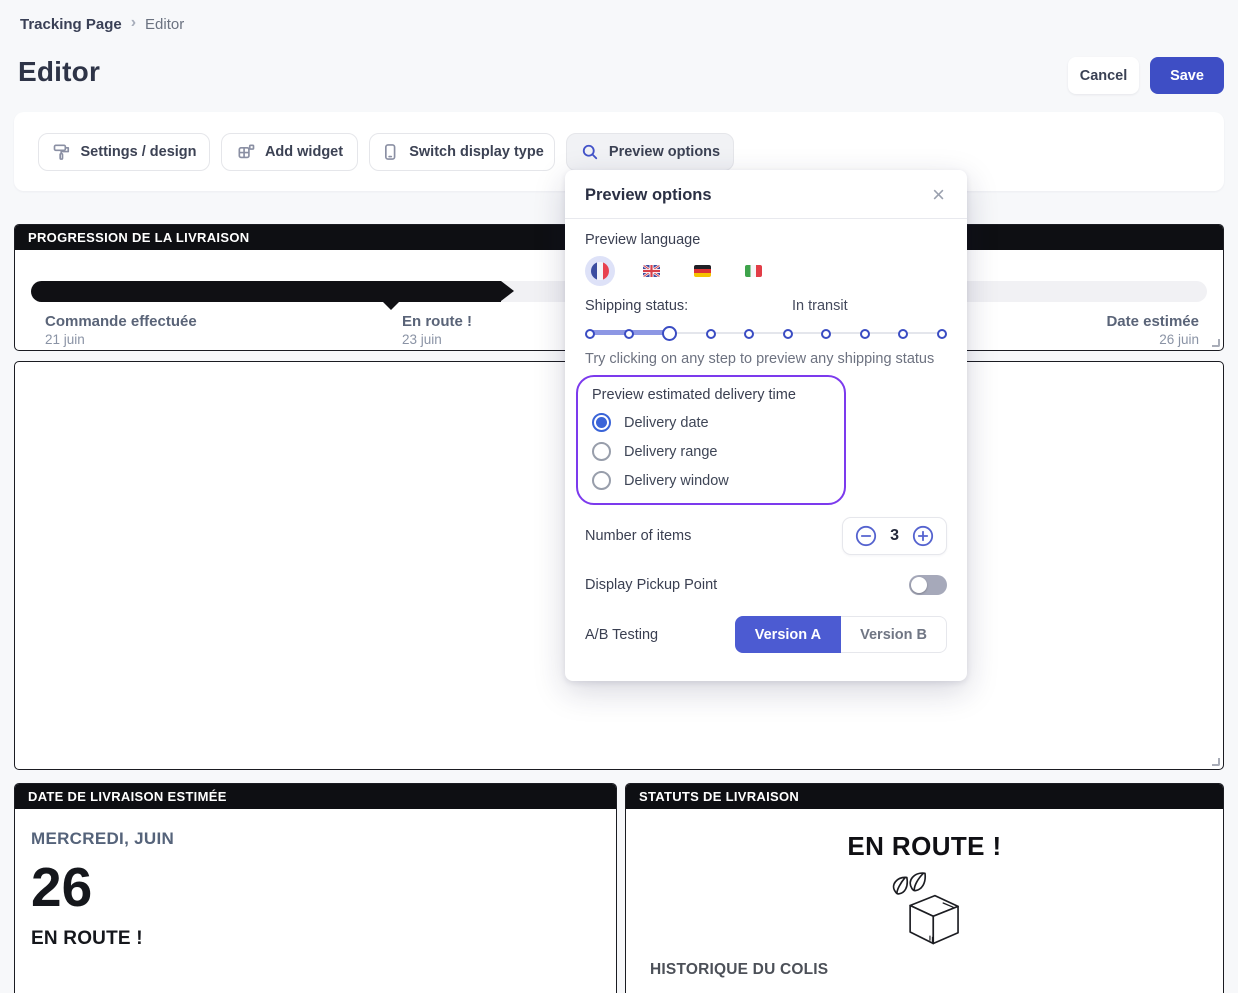 Image resolution: width=1238 pixels, height=993 pixels. I want to click on preview-language-label: Preview language, so click(643, 240).